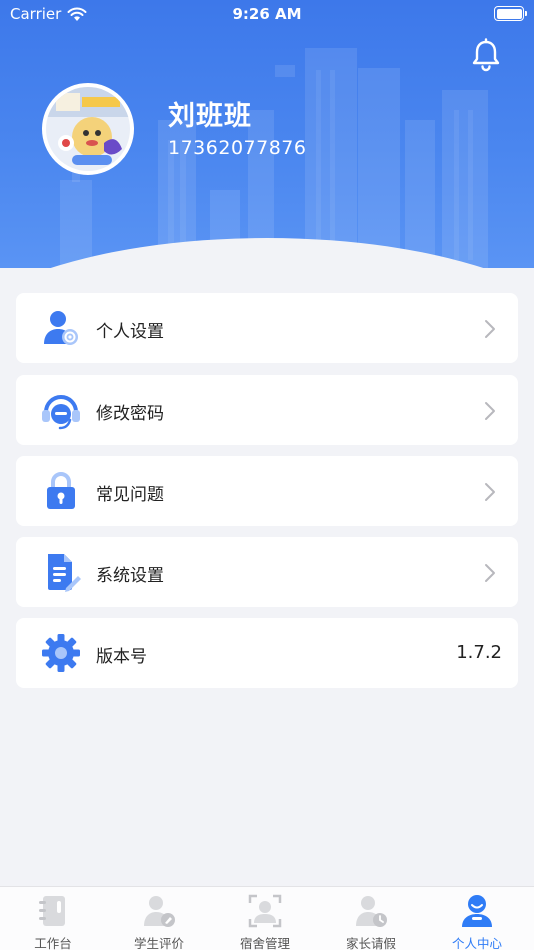 The height and width of the screenshot is (950, 534). What do you see at coordinates (64, 573) in the screenshot?
I see `document-edit-icon` at bounding box center [64, 573].